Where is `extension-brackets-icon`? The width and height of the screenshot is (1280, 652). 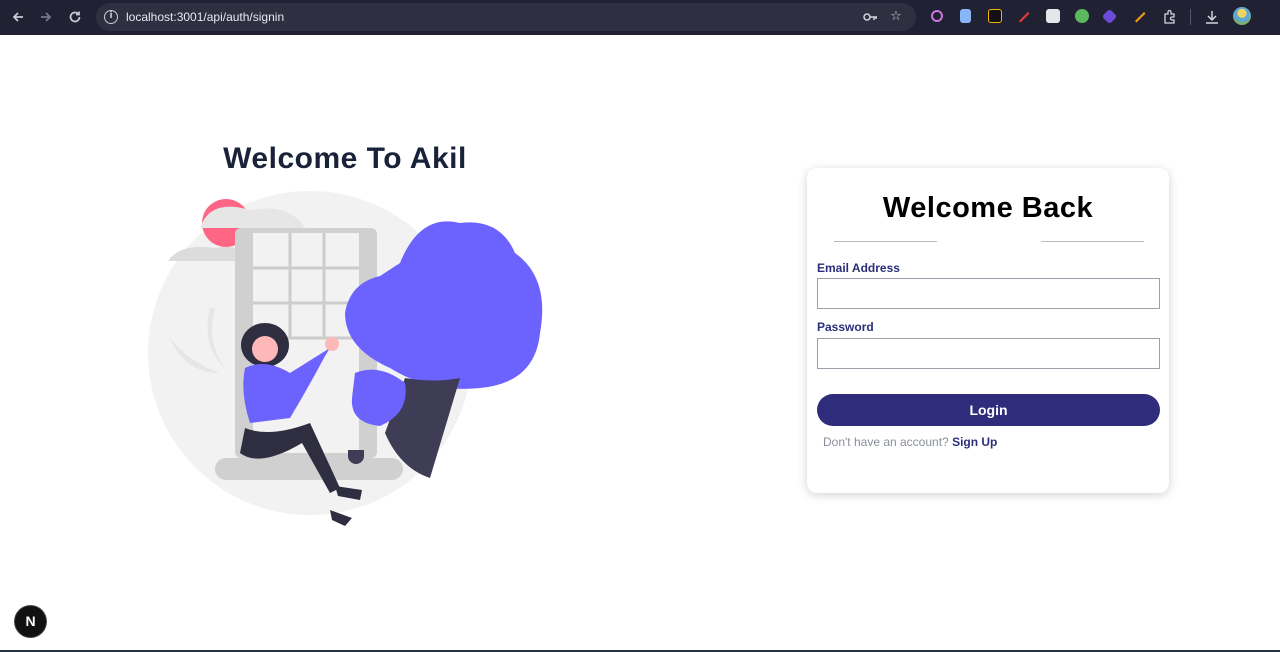 extension-brackets-icon is located at coordinates (937, 16).